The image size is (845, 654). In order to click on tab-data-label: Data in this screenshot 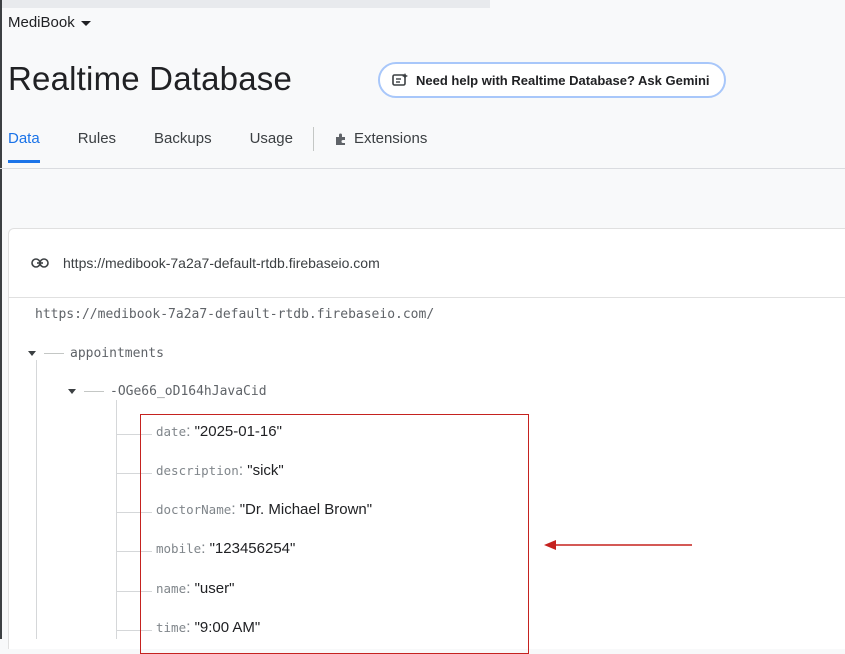, I will do `click(24, 138)`.